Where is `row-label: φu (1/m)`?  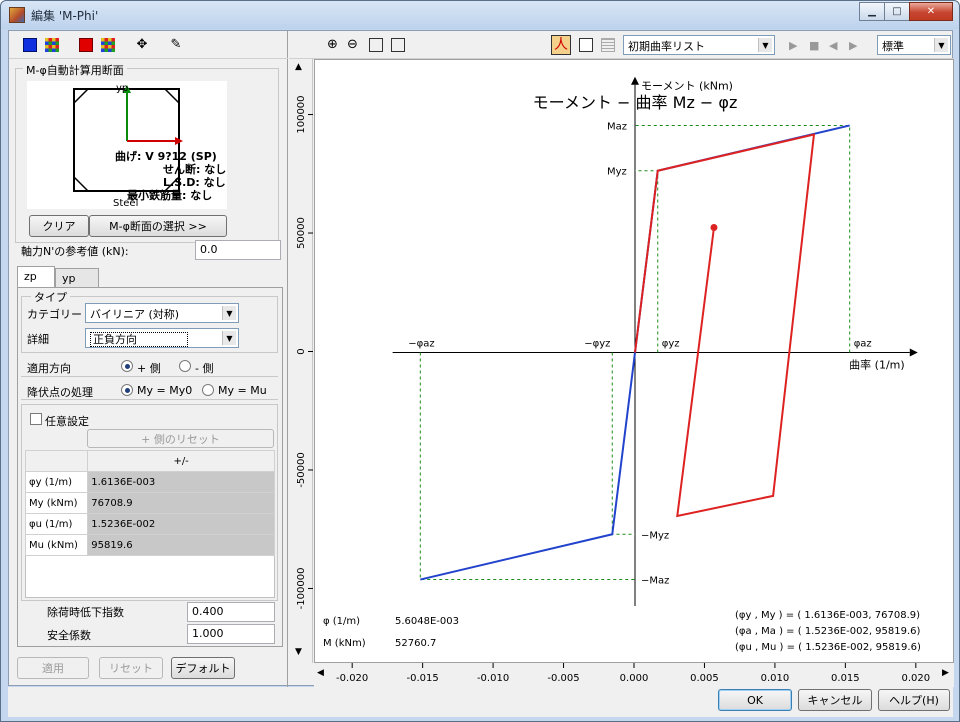 row-label: φu (1/m) is located at coordinates (56, 524).